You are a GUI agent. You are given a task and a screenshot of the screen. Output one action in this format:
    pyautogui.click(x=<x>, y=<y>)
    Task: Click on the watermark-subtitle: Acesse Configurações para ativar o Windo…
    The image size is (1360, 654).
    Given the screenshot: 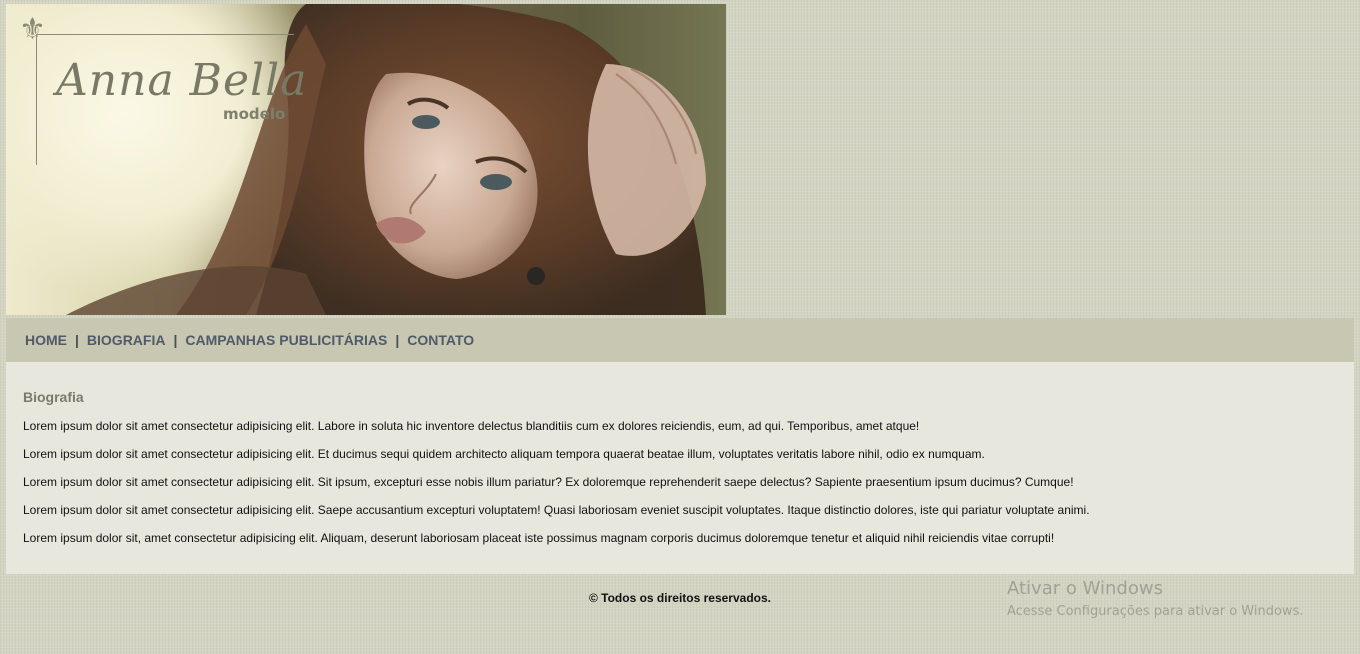 What is the action you would take?
    pyautogui.click(x=1155, y=611)
    